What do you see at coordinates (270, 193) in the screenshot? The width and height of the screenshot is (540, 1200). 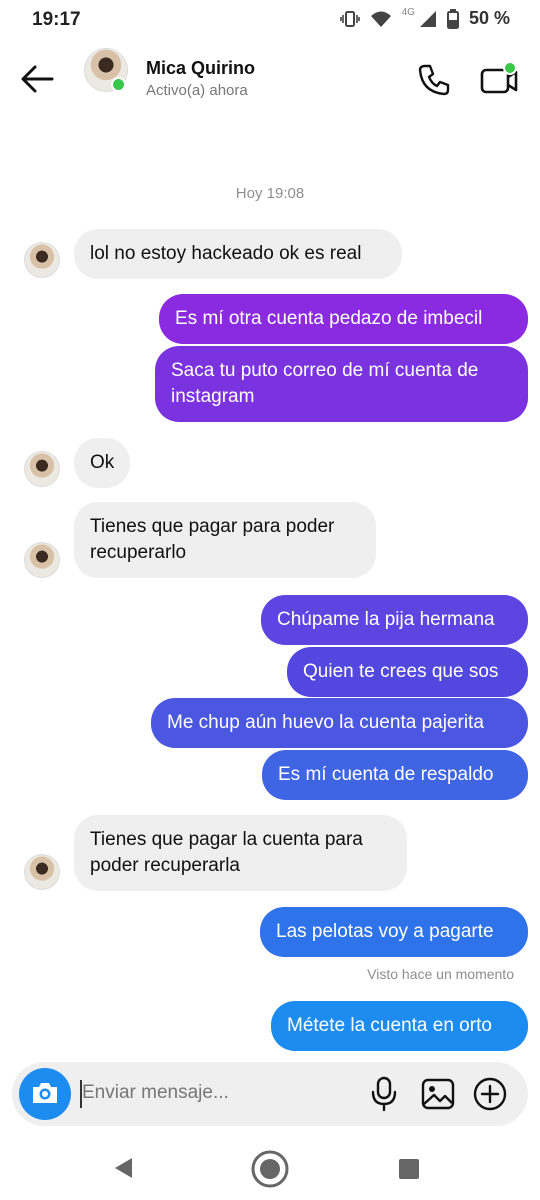 I see `chat-timestamp: Hoy 19:08` at bounding box center [270, 193].